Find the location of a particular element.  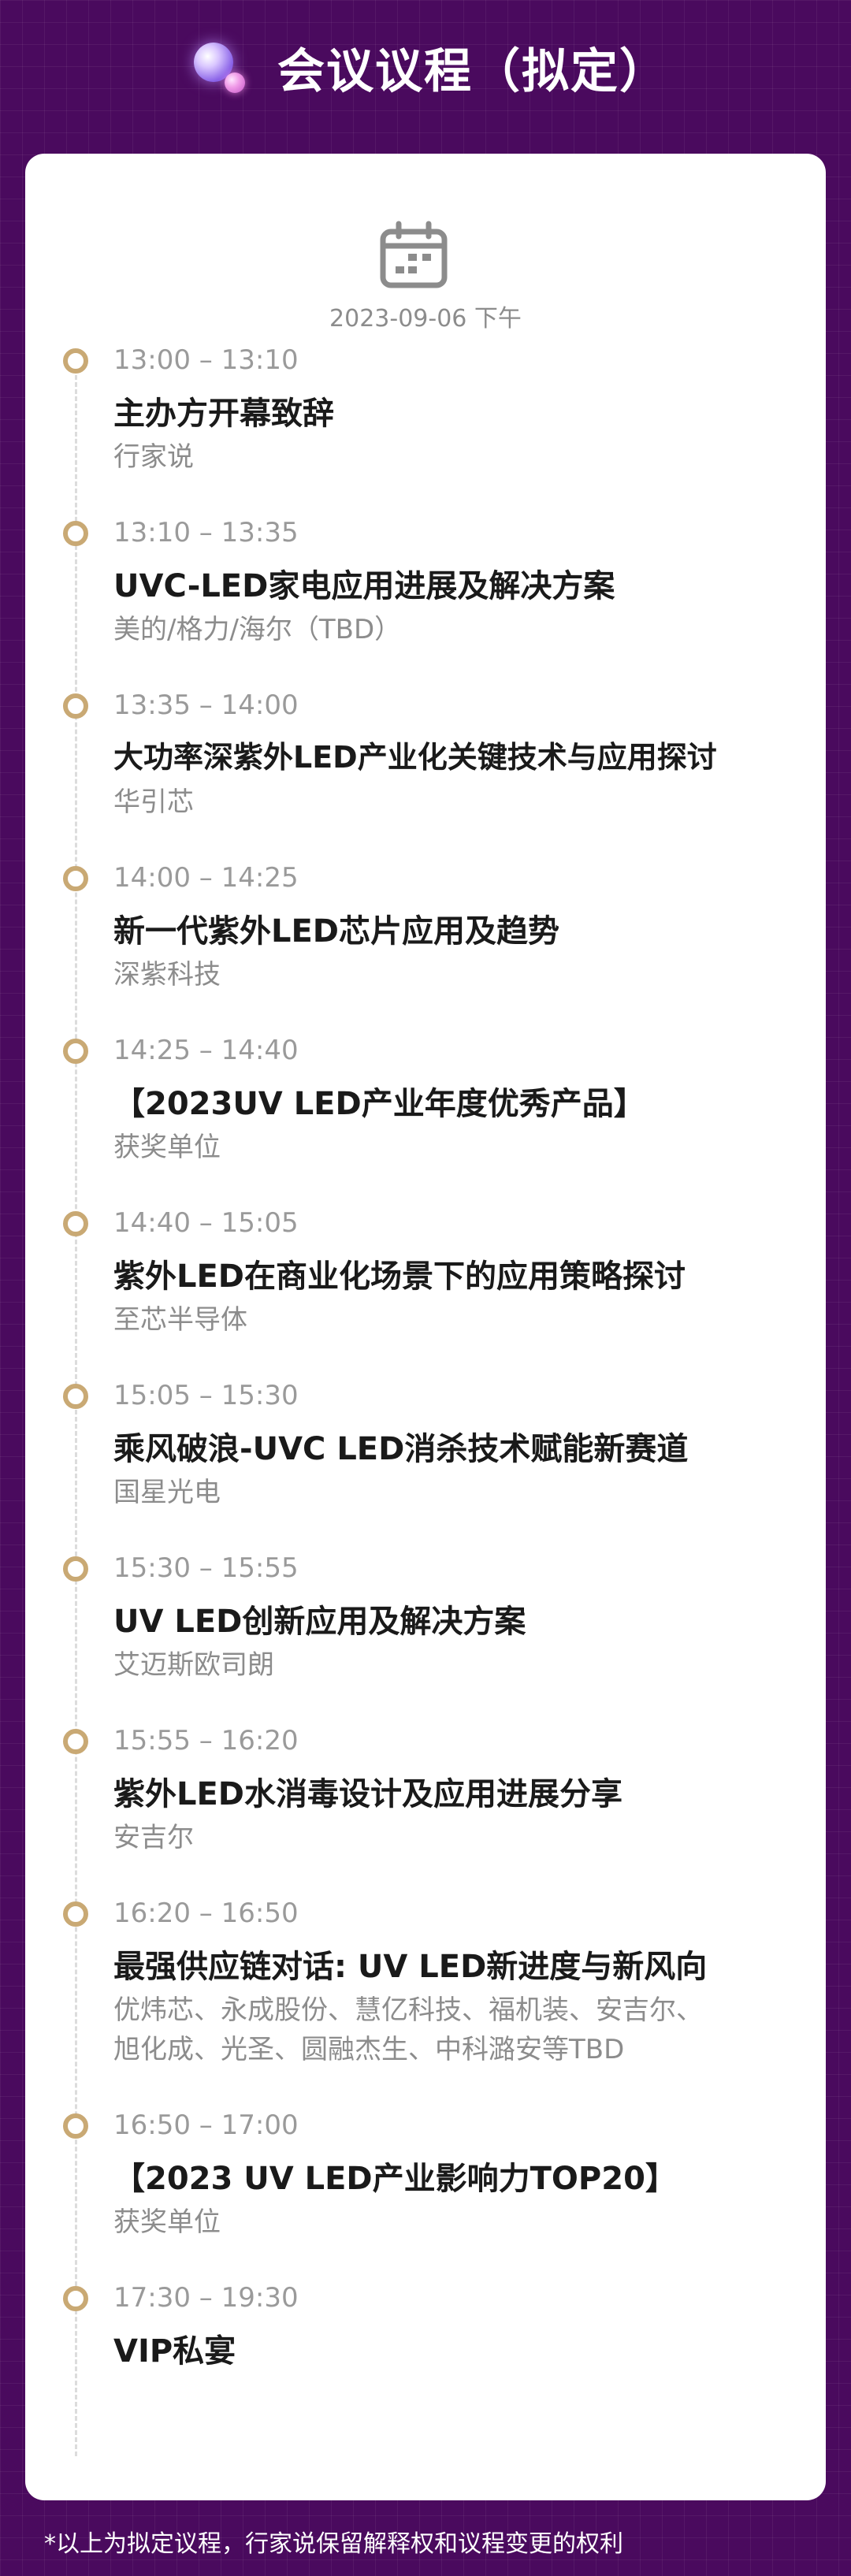

agenda-title: 乘风破浪-UVC LED消杀技术赋能新赛道 is located at coordinates (401, 1449).